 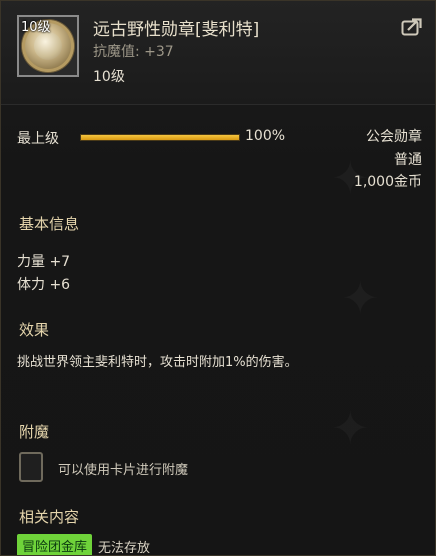 I want to click on item-level-badge: 10级, so click(x=36, y=27).